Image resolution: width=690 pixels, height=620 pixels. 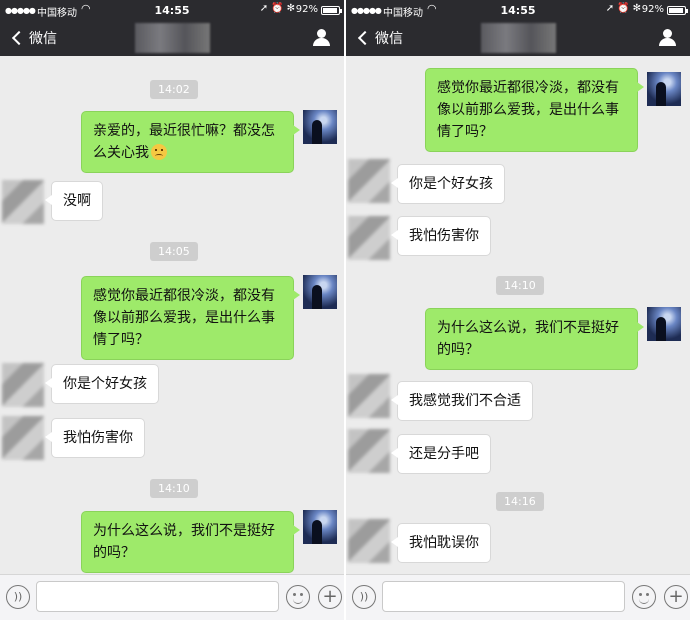 I want to click on sad-face-emoji-icon, so click(x=159, y=152).